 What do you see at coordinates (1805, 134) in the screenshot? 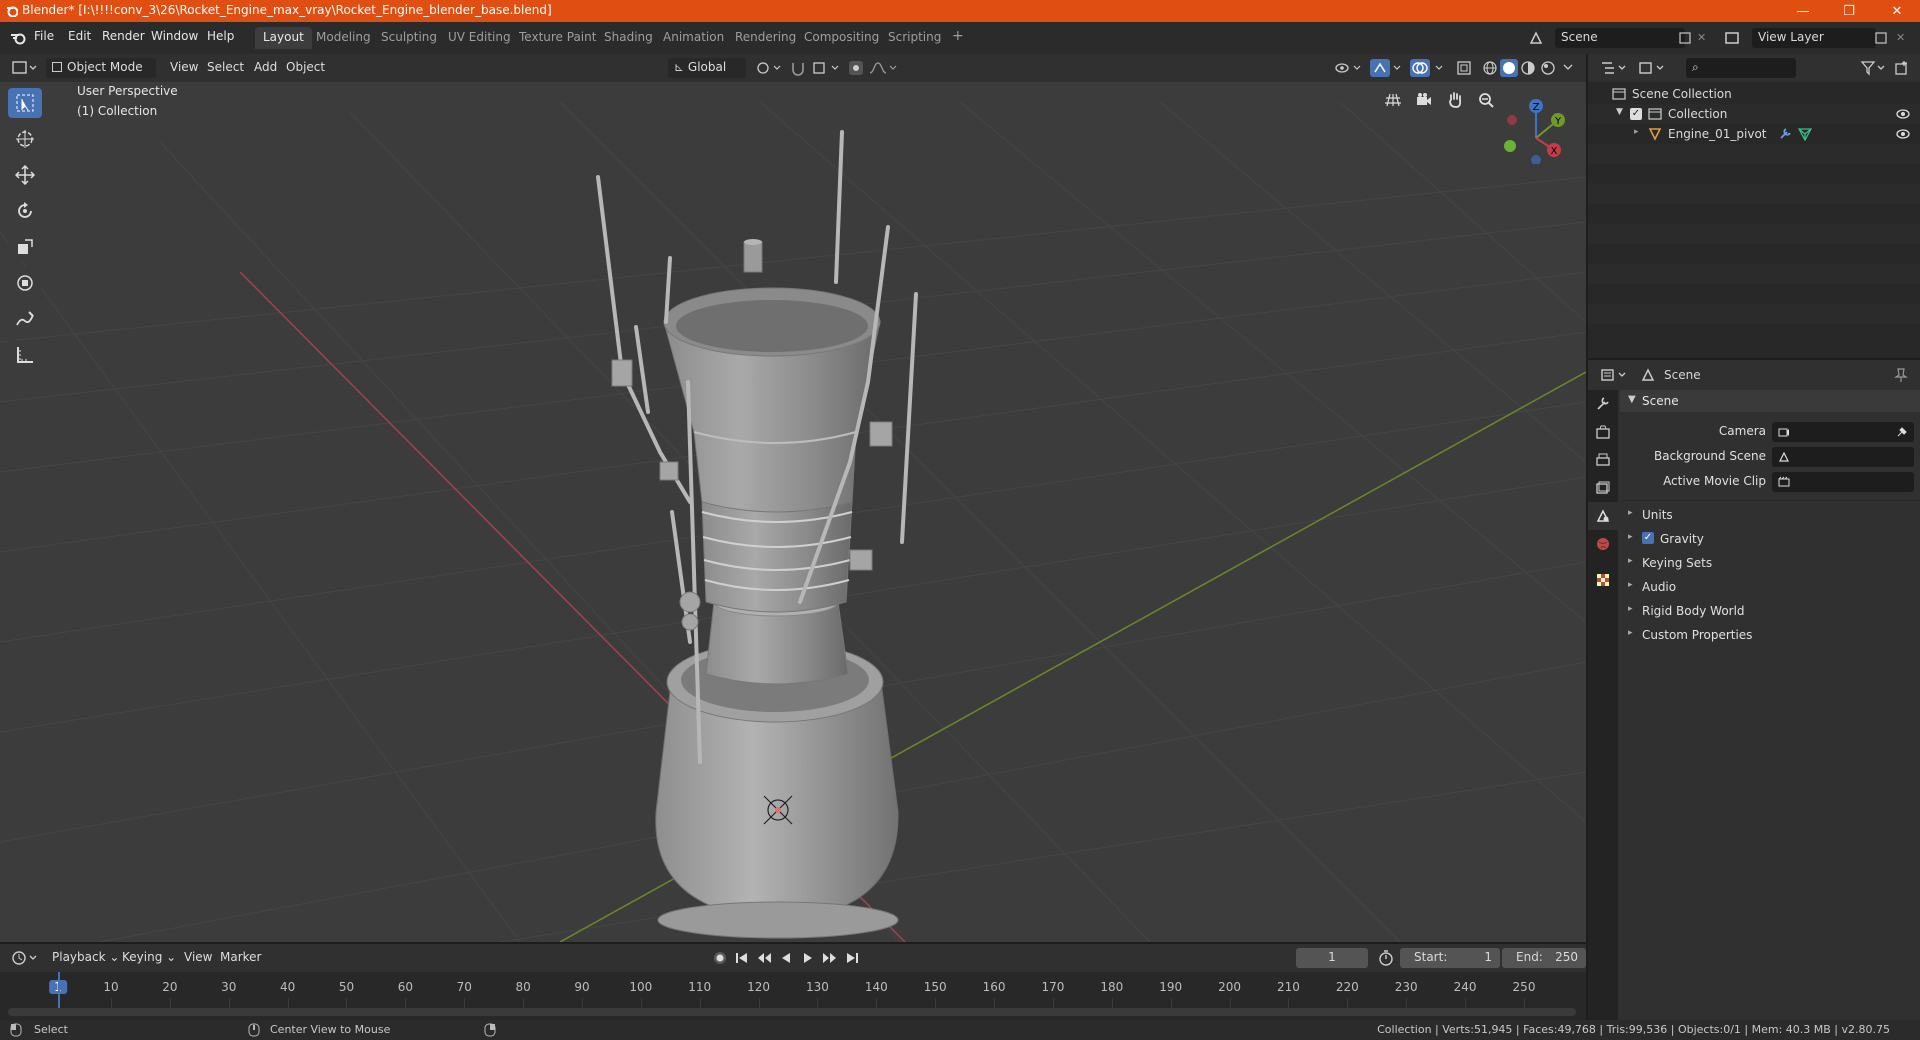
I see `mesh-data-icon` at bounding box center [1805, 134].